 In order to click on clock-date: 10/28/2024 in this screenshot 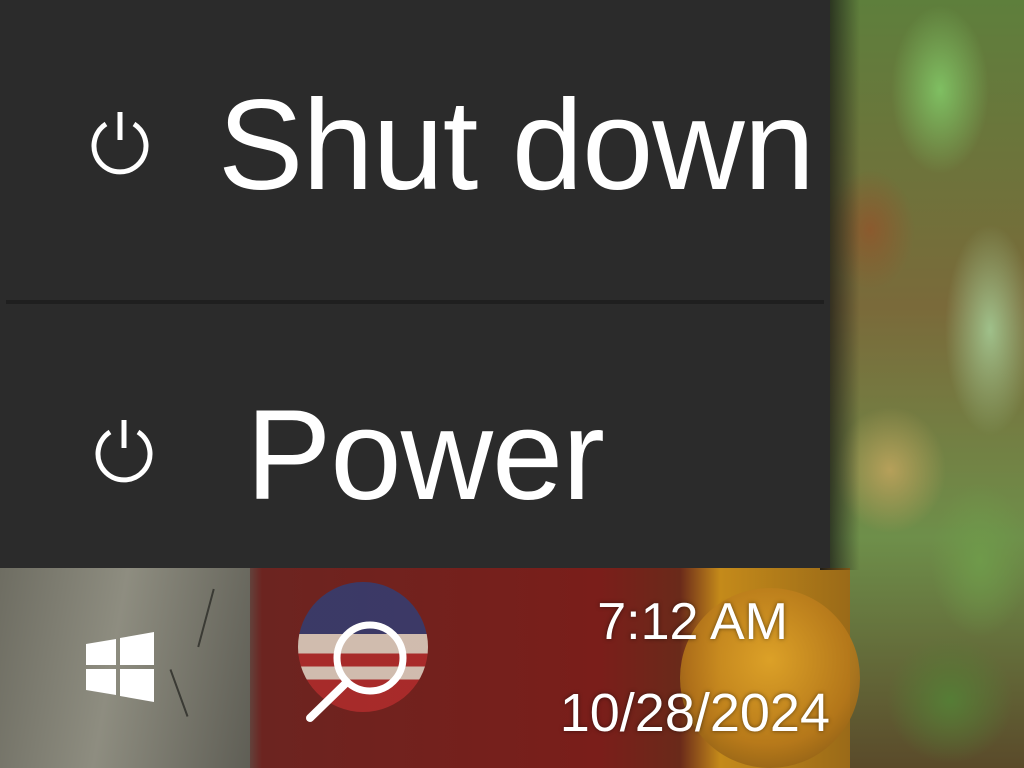, I will do `click(694, 713)`.